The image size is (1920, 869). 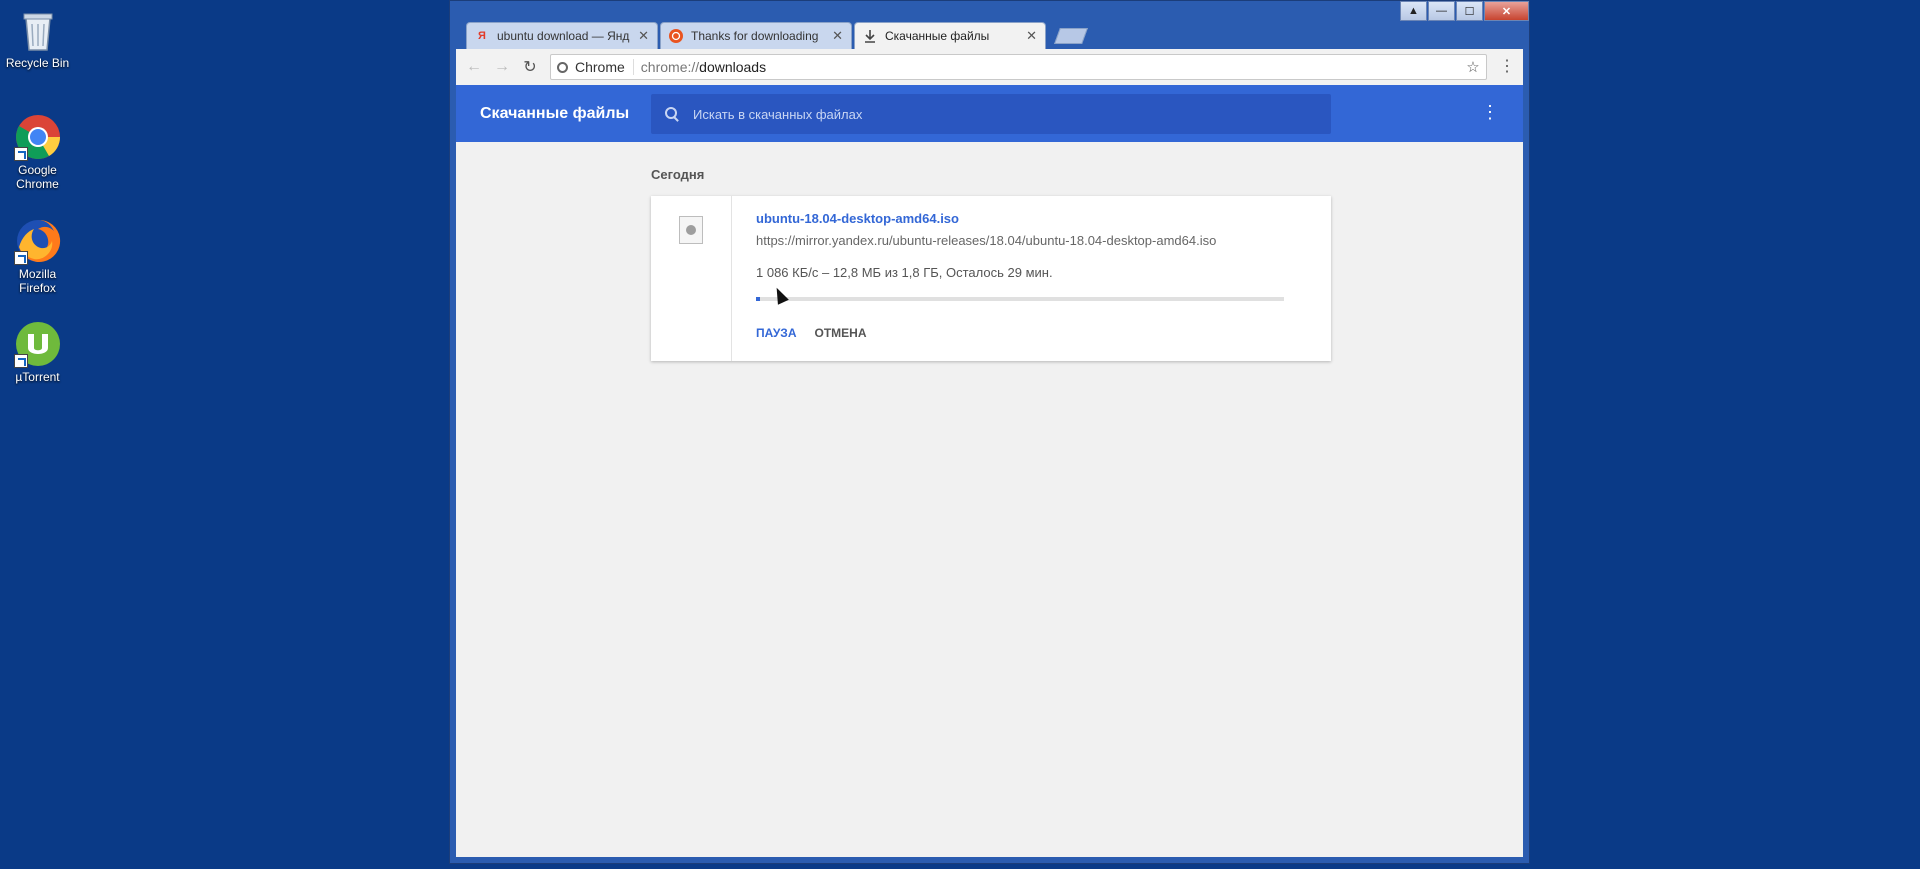 What do you see at coordinates (672, 114) in the screenshot?
I see `search-icon` at bounding box center [672, 114].